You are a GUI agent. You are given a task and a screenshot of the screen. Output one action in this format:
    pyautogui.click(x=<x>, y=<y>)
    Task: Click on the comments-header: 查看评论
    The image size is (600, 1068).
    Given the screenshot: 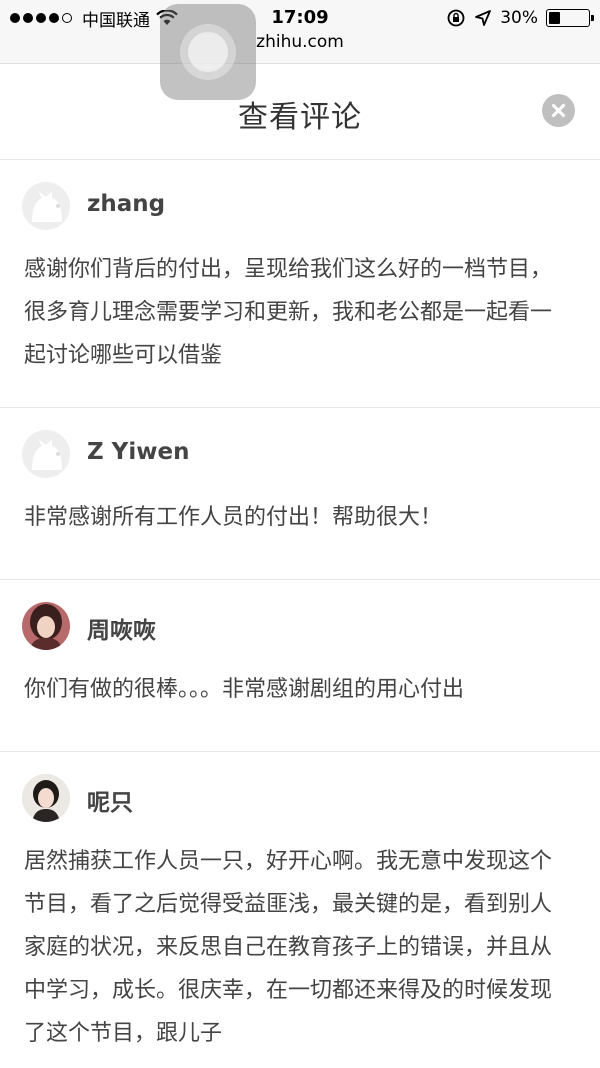 What is the action you would take?
    pyautogui.click(x=300, y=112)
    